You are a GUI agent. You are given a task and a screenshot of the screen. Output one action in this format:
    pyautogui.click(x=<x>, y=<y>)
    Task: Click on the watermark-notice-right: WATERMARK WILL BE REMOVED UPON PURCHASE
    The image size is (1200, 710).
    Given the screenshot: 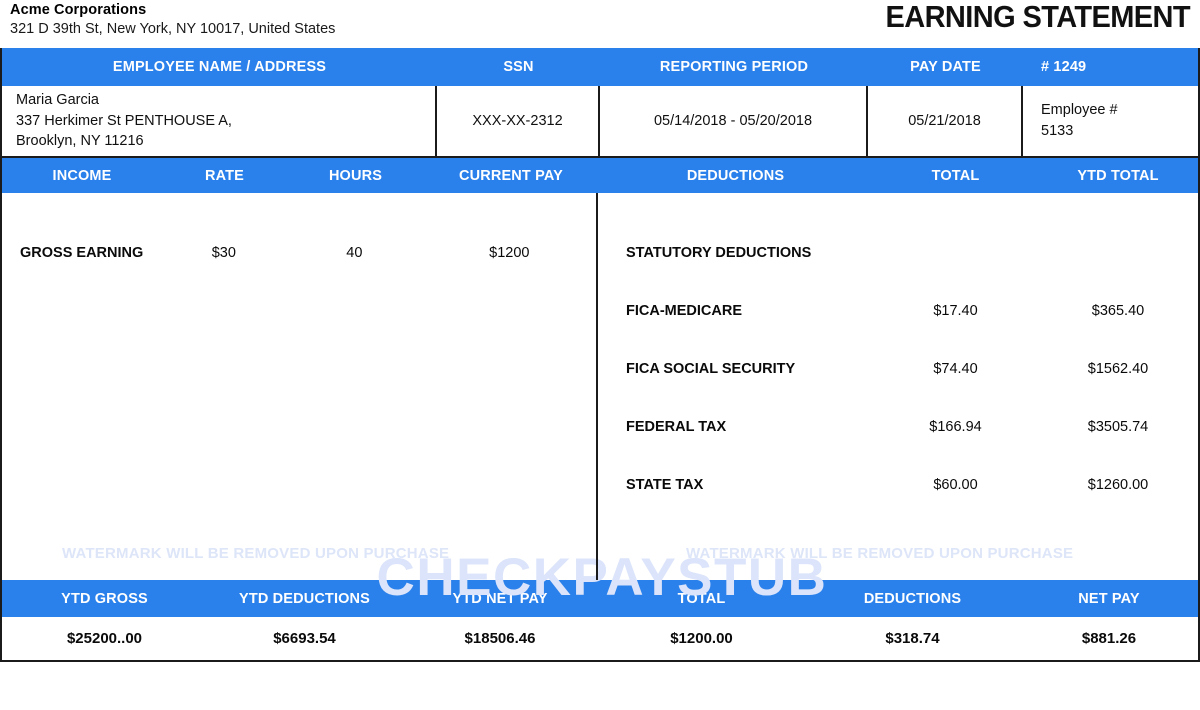 What is the action you would take?
    pyautogui.click(x=880, y=553)
    